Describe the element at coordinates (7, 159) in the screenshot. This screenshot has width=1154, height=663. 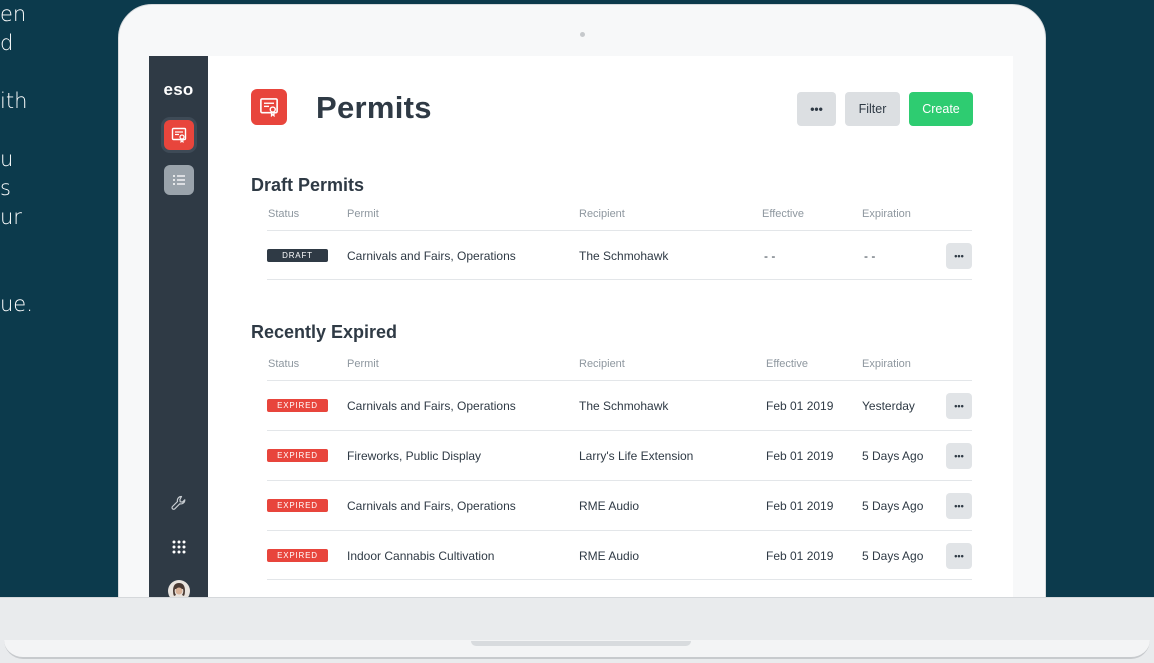
I see `background-line: u` at that location.